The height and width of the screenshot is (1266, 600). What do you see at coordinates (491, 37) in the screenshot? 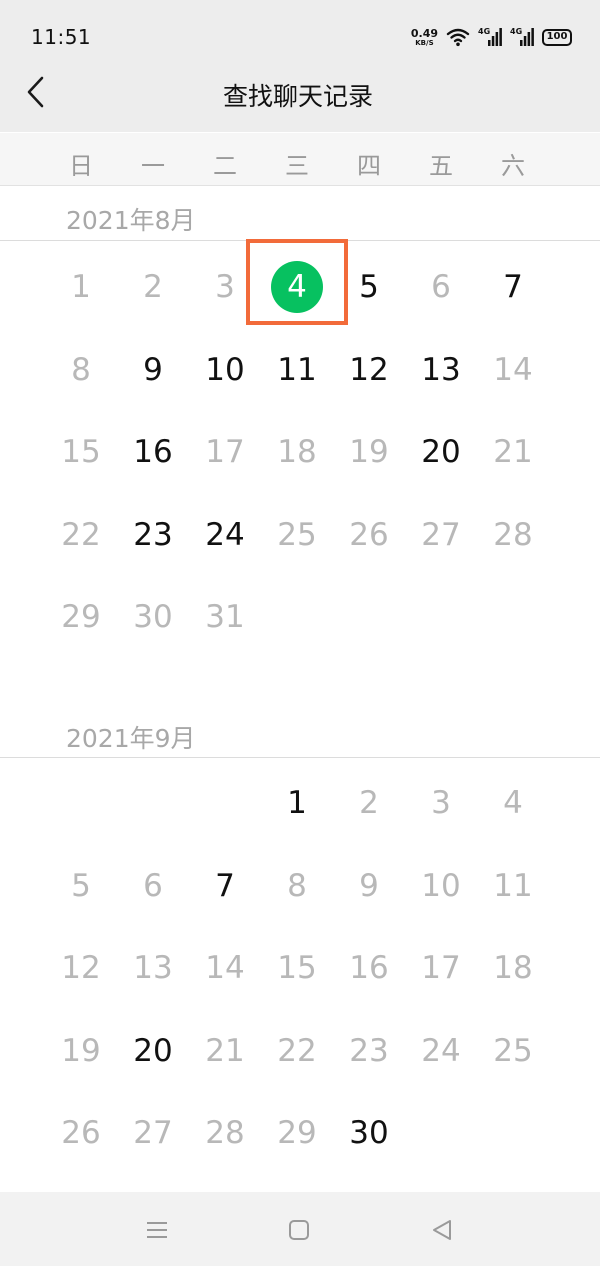
I see `status-icons: 0.49 KB/S 4G 4G 100` at bounding box center [491, 37].